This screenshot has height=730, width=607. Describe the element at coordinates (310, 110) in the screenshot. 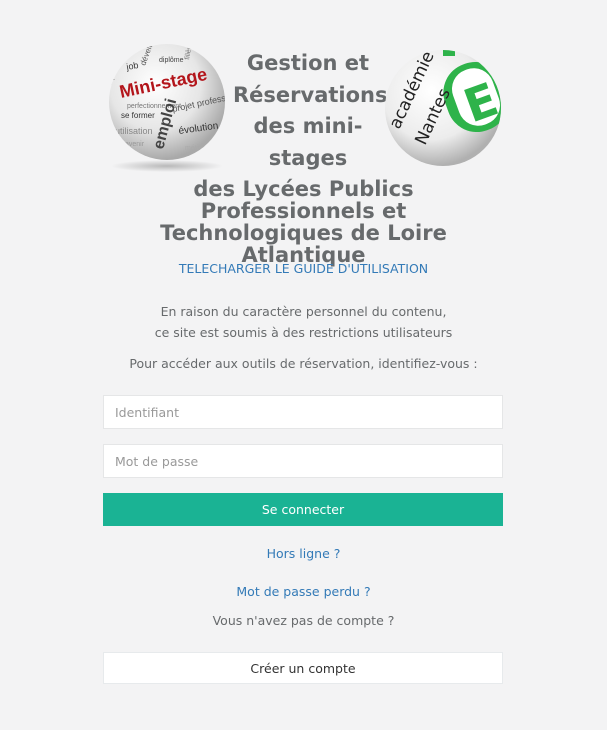

I see `page-title-top: Gestion et Réservations des mini-stages` at that location.